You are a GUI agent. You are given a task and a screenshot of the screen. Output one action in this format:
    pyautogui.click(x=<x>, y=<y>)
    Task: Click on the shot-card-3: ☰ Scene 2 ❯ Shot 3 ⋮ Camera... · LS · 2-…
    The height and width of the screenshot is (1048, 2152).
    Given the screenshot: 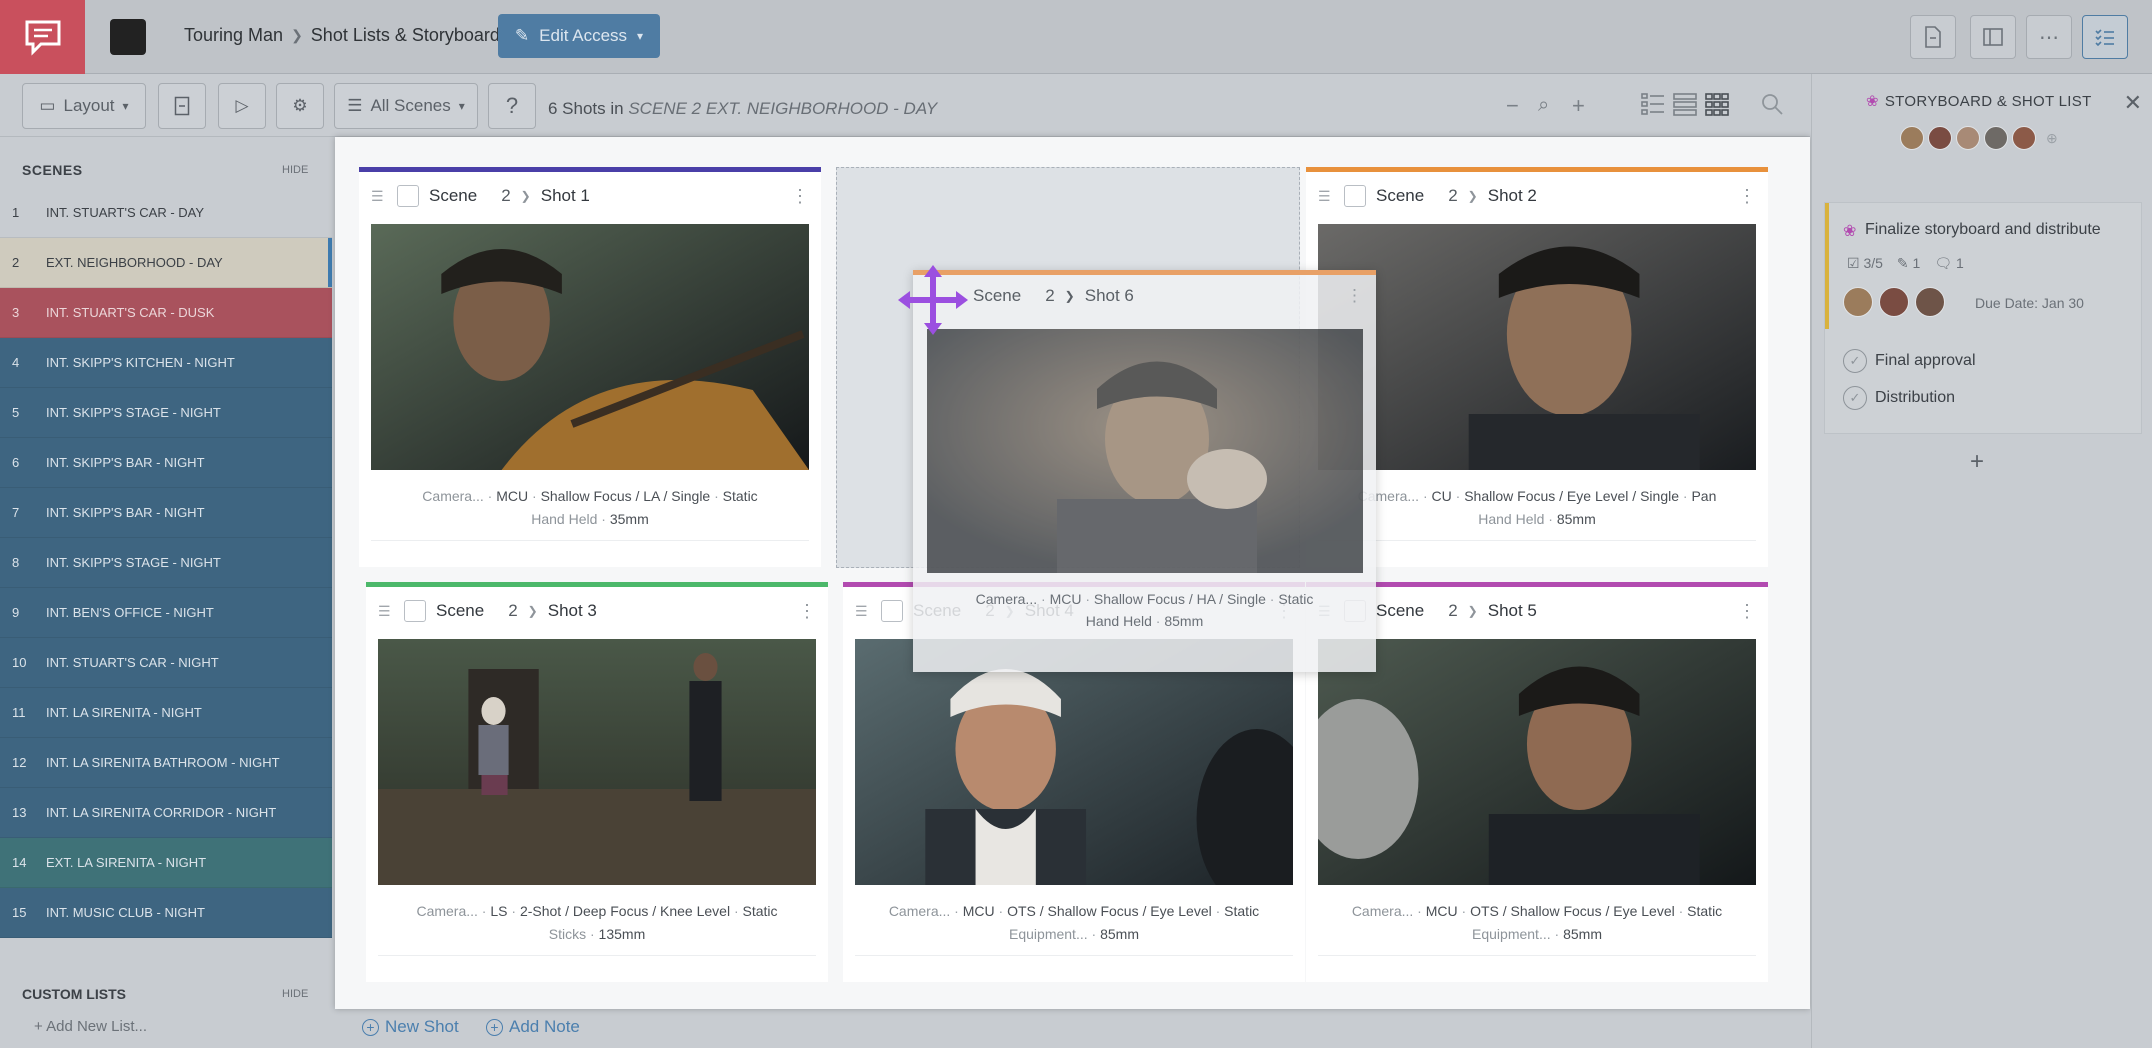 What is the action you would take?
    pyautogui.click(x=597, y=782)
    